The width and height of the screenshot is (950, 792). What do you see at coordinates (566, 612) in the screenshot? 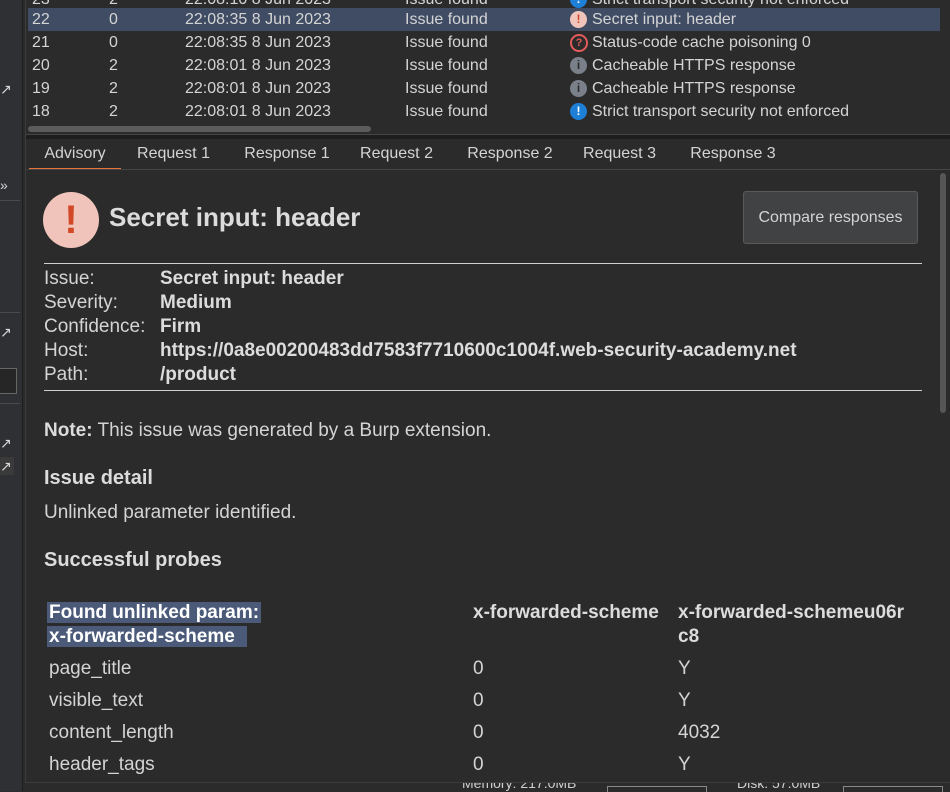
I see `probe-col-header: x-forwarded-scheme` at bounding box center [566, 612].